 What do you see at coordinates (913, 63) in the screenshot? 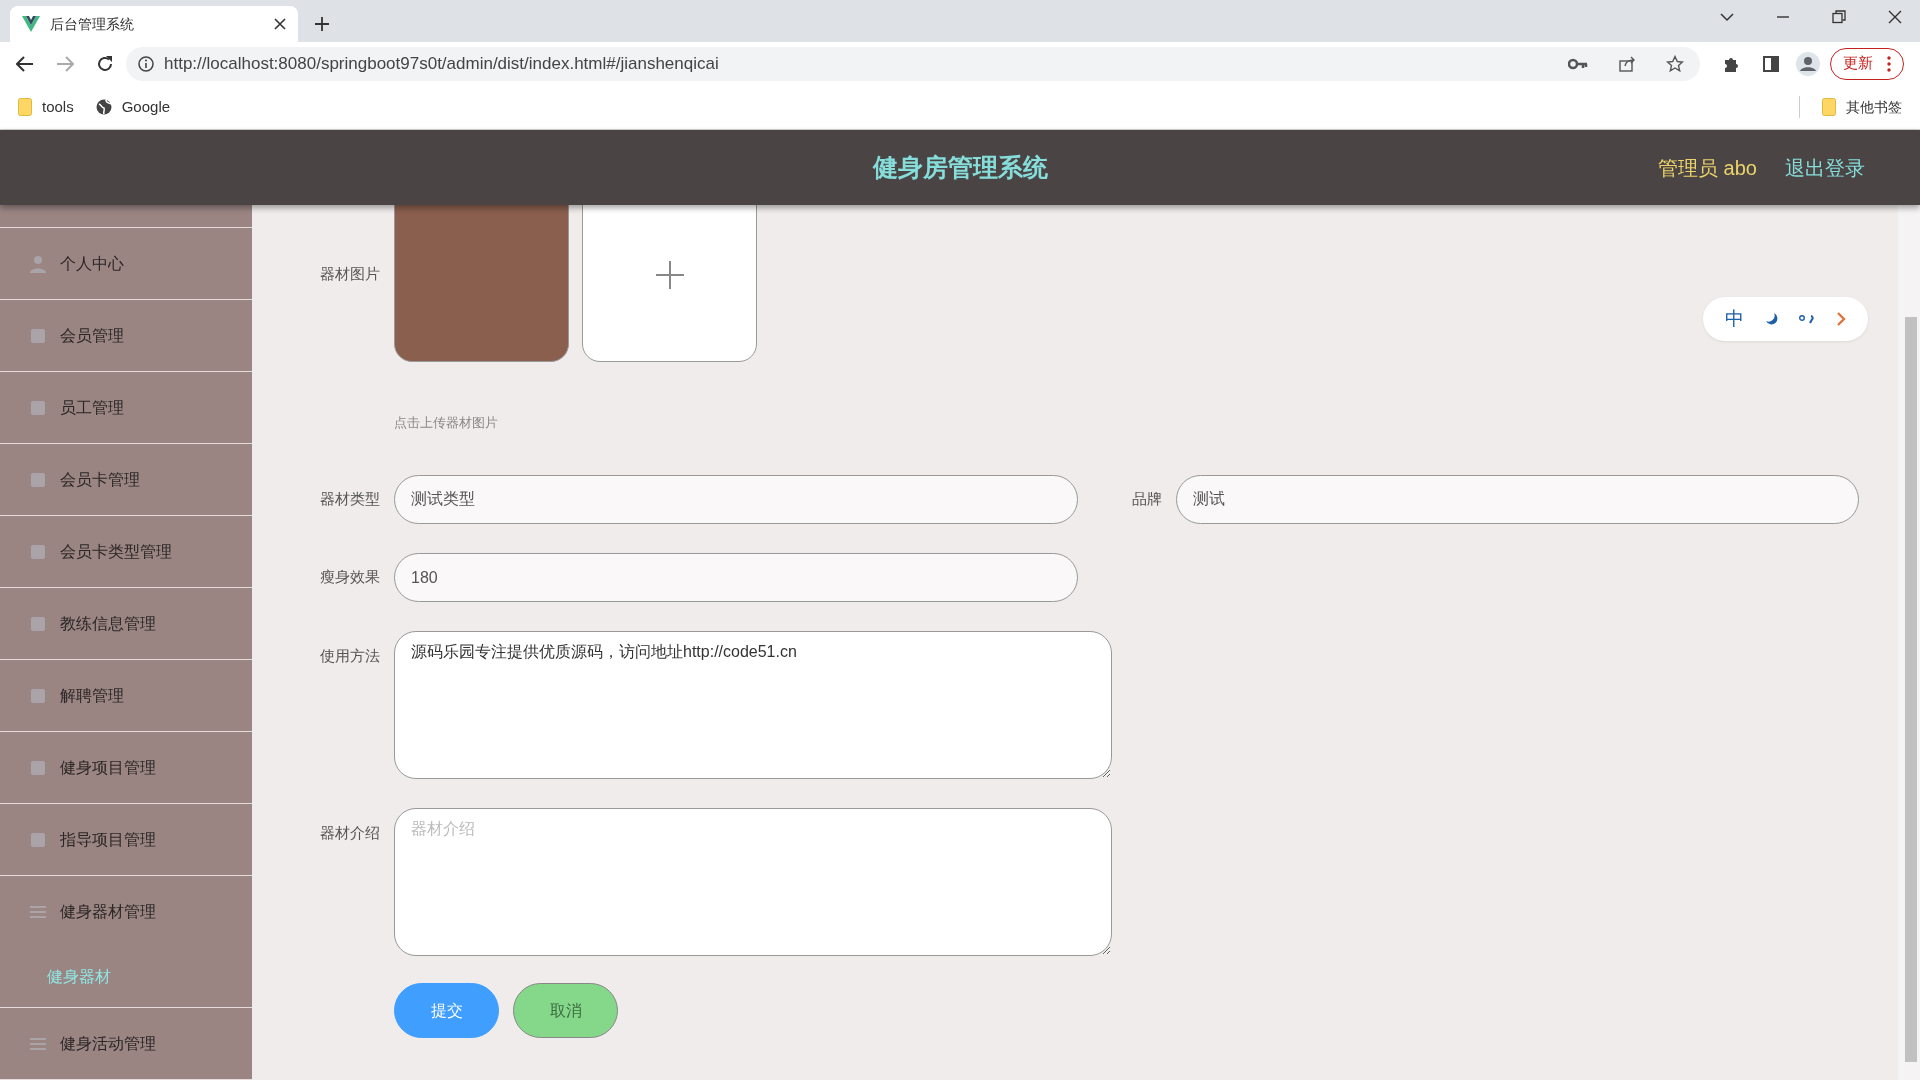
I see `address-bar: http://localhost:8080/springboot97s0t/admin/dist/index.html#/jianshenqicai` at bounding box center [913, 63].